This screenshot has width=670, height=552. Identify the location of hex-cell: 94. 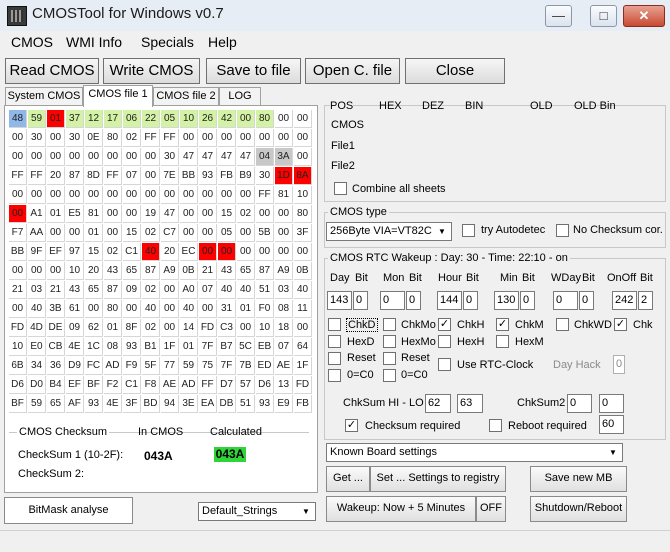
(170, 404).